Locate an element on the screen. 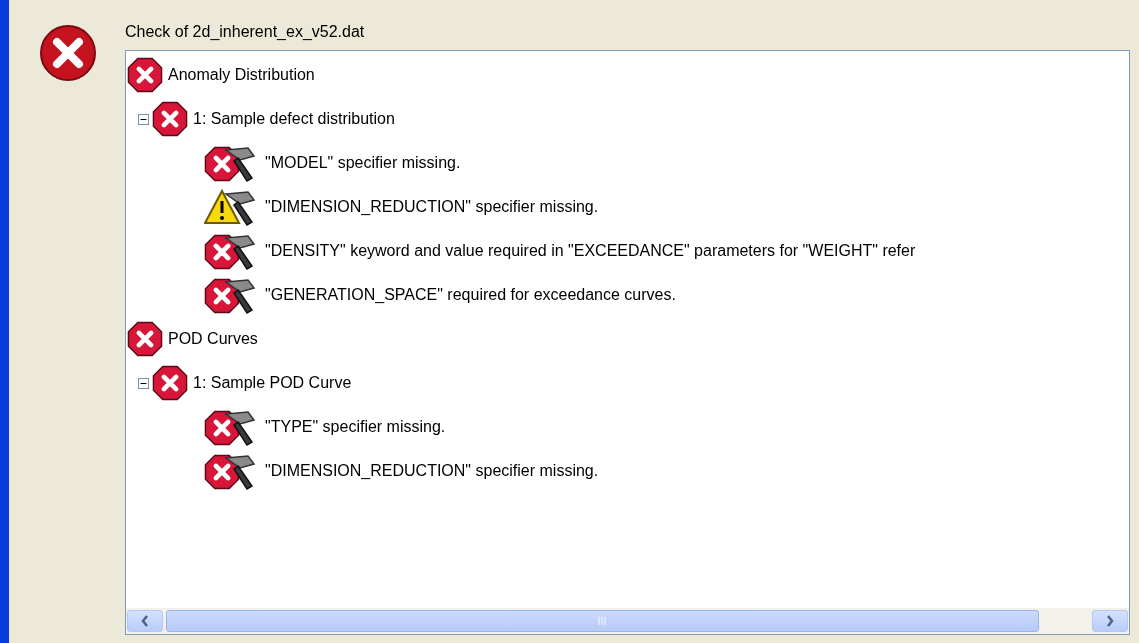  scroll-thumb is located at coordinates (602, 621).